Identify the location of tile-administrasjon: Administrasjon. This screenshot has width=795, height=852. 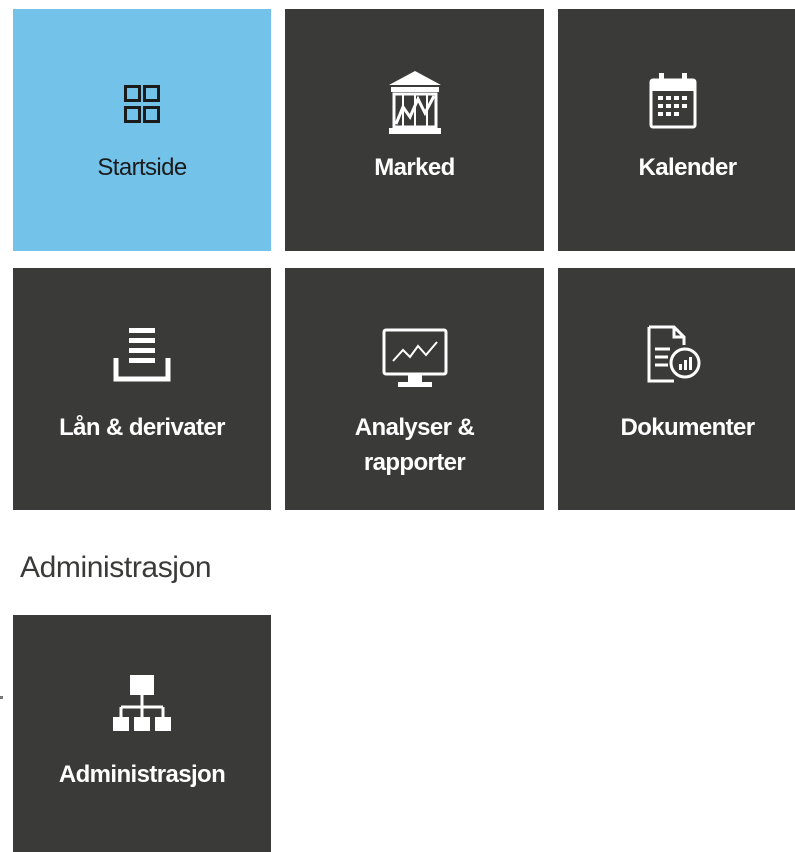
(142, 733).